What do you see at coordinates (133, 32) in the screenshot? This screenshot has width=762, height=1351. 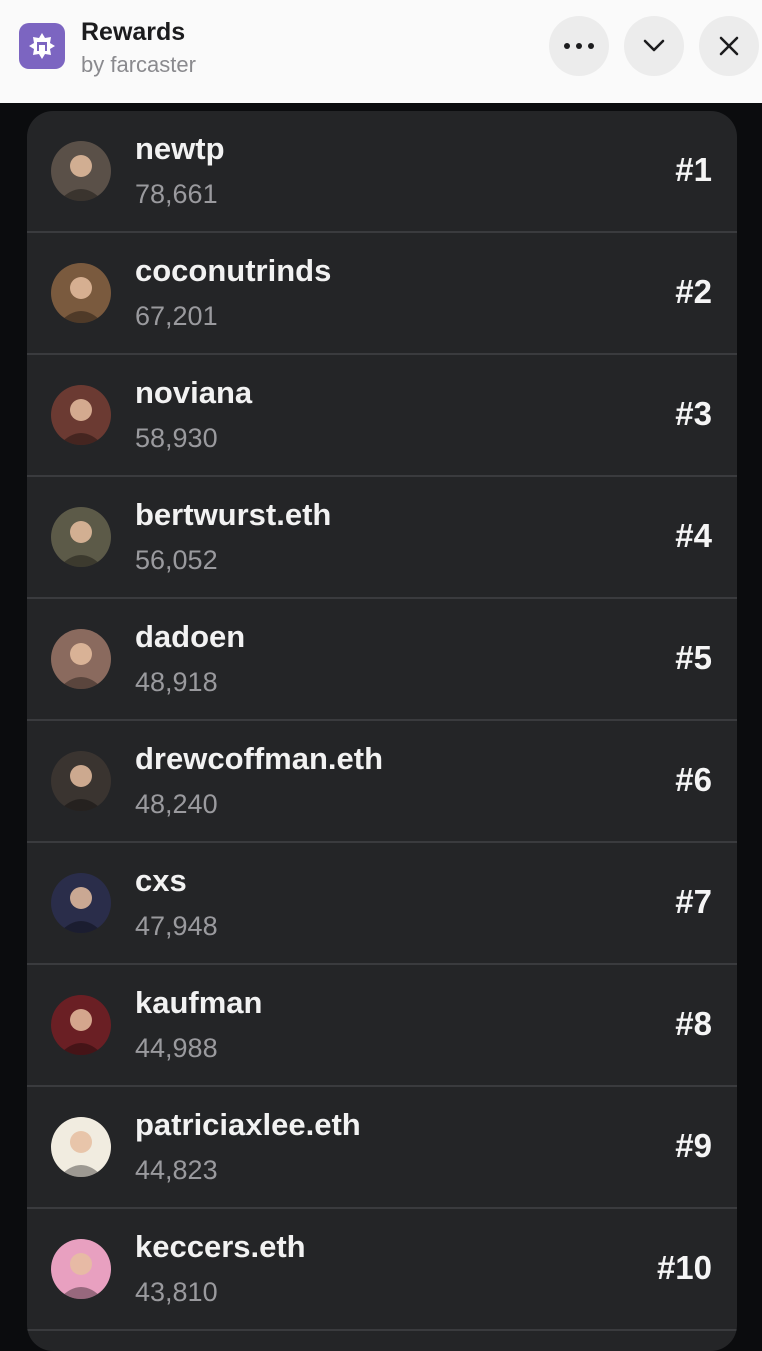 I see `app-title: Rewards` at bounding box center [133, 32].